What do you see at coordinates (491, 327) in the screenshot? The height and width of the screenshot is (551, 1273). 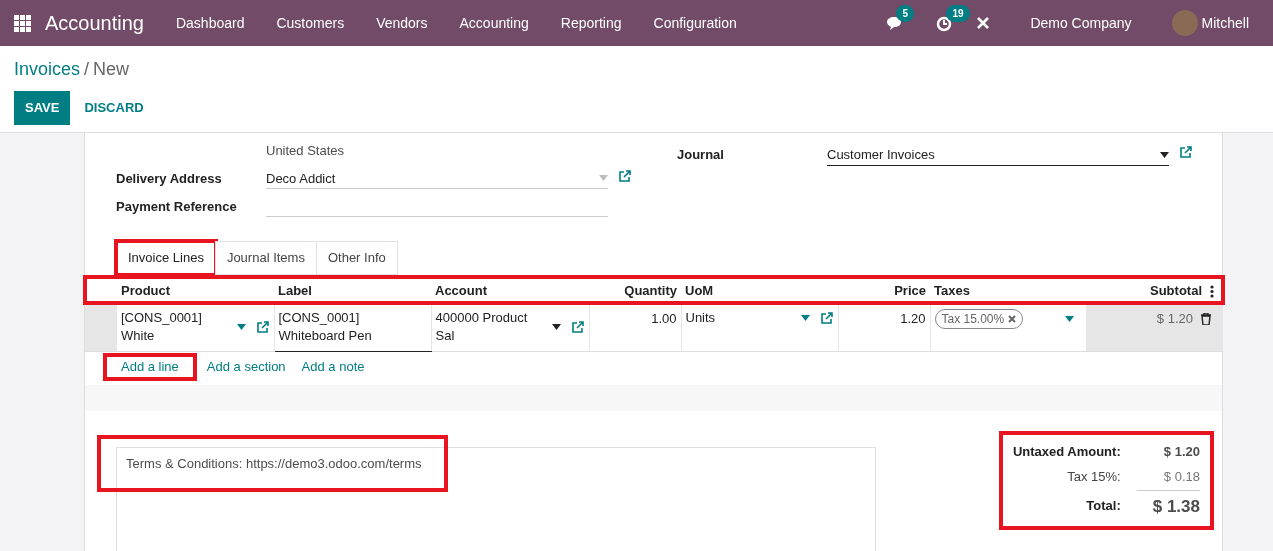 I see `account-cell: 400000 Product Sal` at bounding box center [491, 327].